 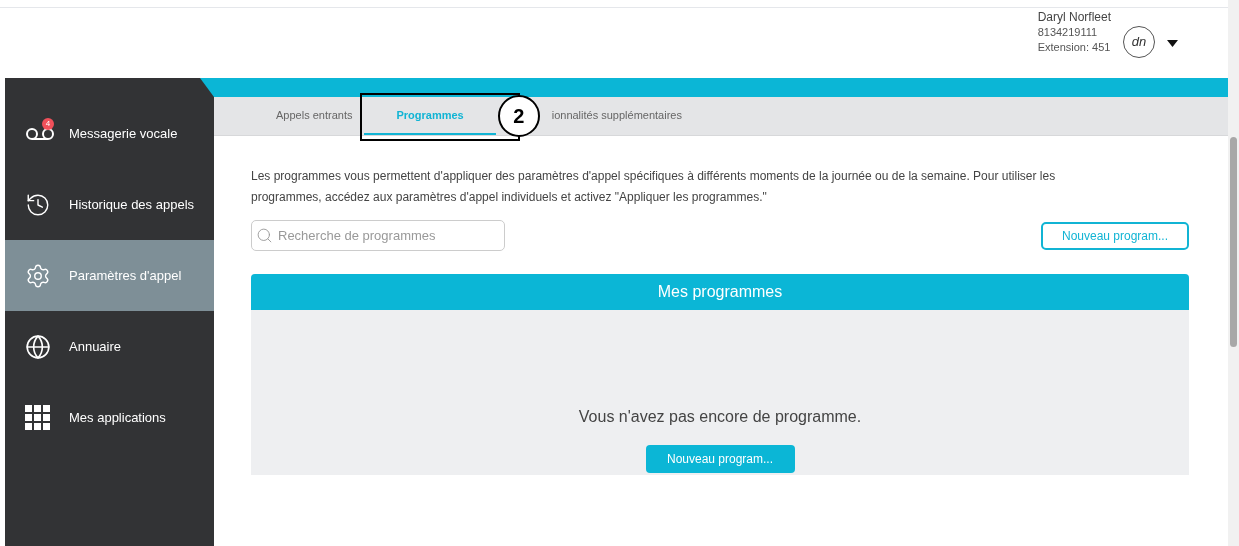 What do you see at coordinates (109, 417) in the screenshot?
I see `sidebar-item: Mes applications` at bounding box center [109, 417].